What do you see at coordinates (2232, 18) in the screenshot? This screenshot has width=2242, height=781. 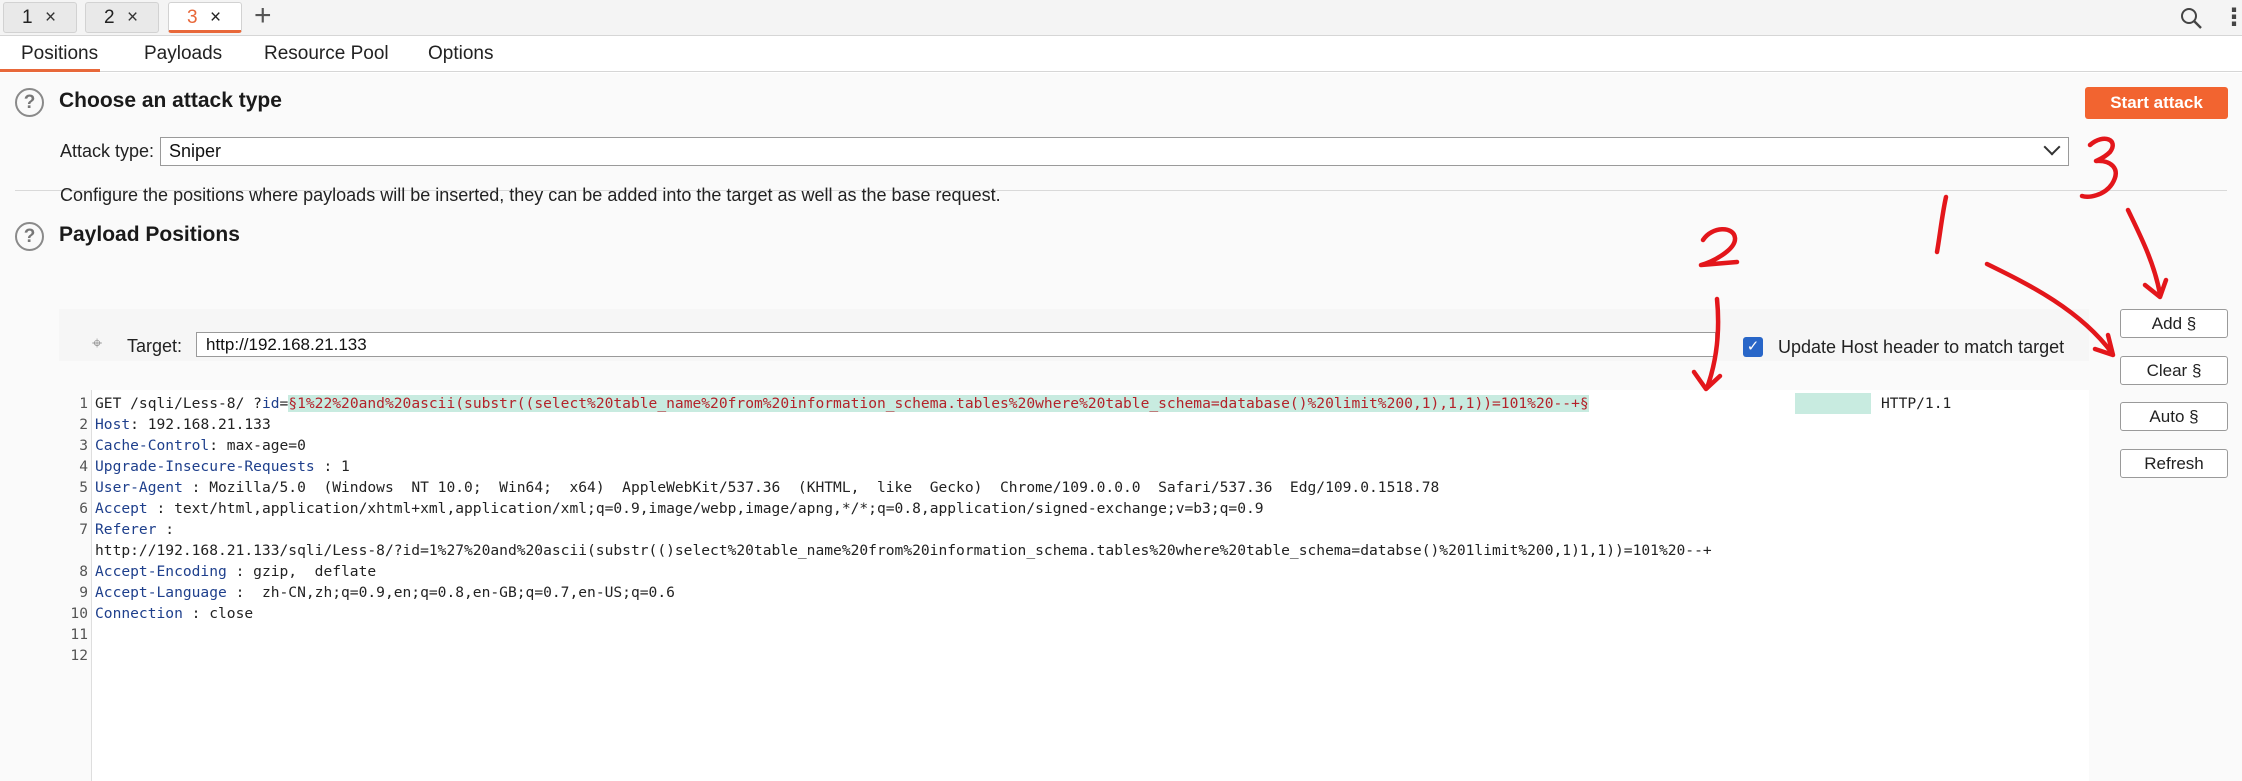 I see `kebab-menu-icon: ⋮` at bounding box center [2232, 18].